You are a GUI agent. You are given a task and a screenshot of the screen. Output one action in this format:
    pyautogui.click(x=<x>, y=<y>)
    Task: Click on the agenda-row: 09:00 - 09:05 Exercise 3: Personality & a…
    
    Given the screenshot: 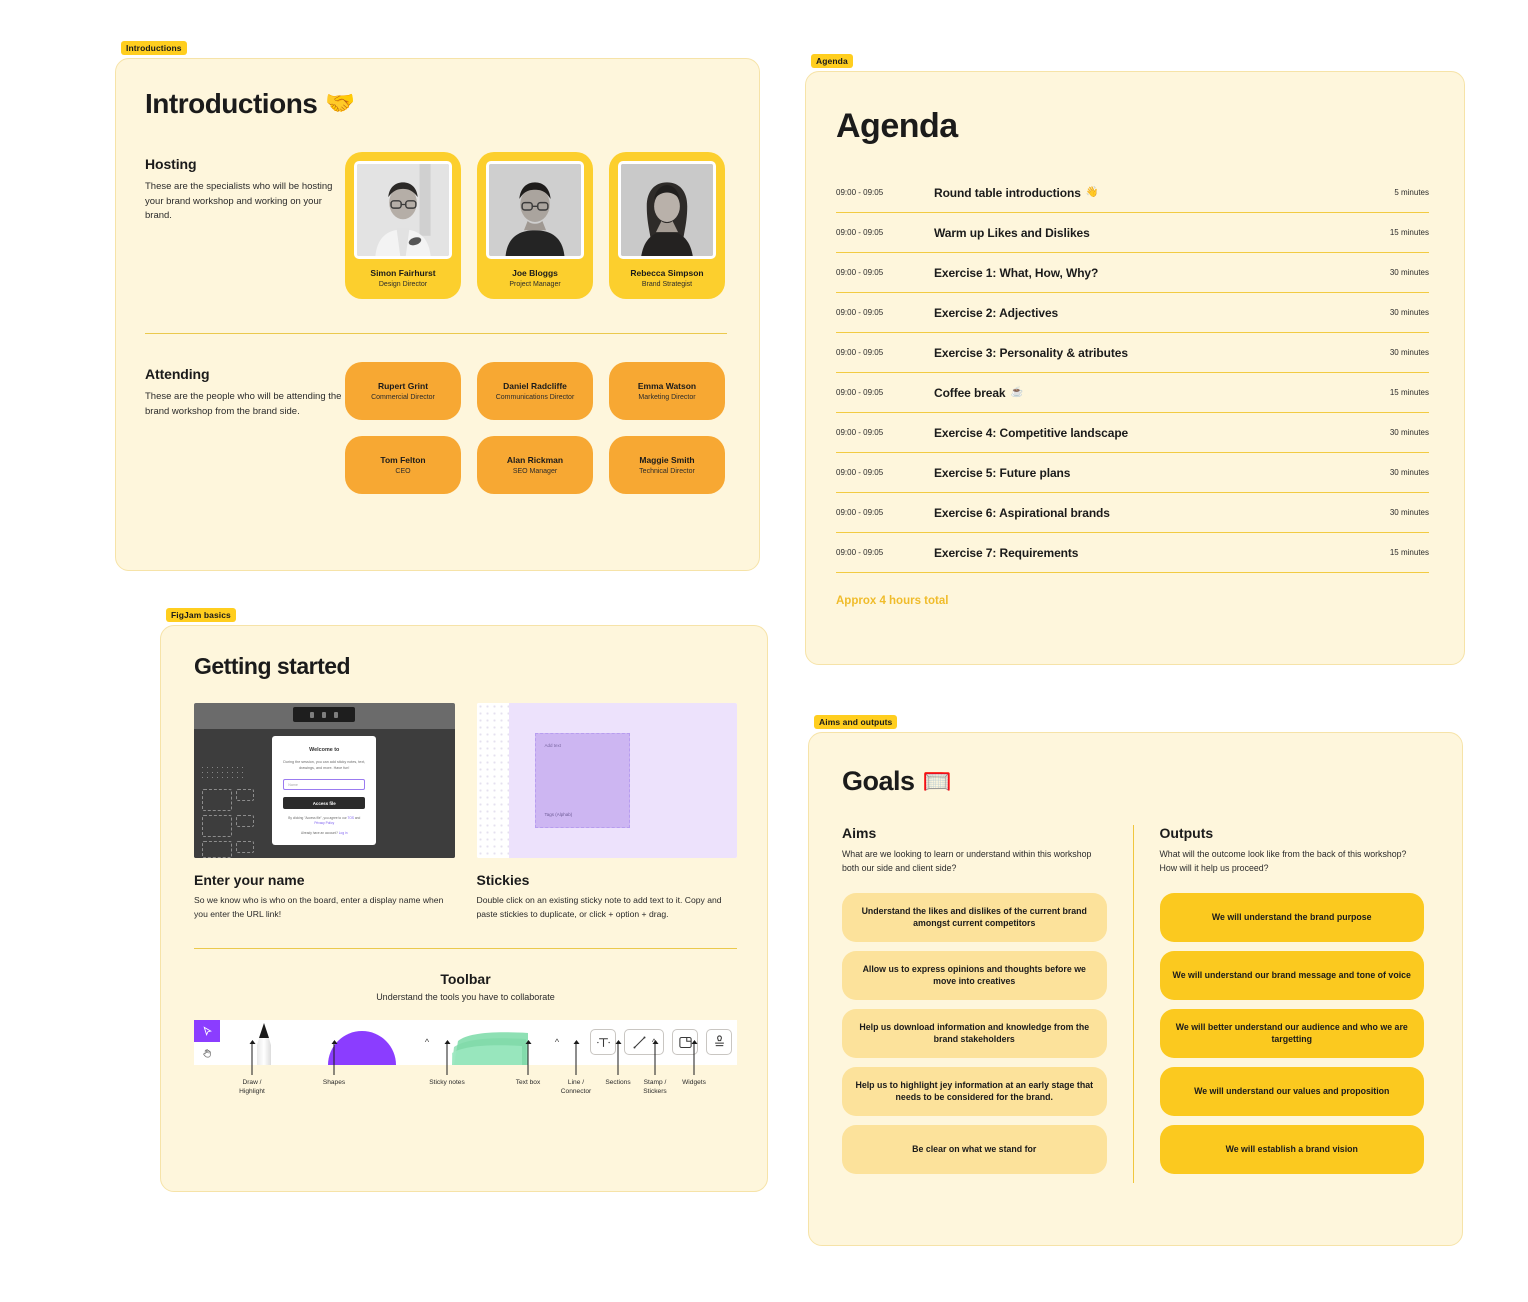 What is the action you would take?
    pyautogui.click(x=1132, y=353)
    